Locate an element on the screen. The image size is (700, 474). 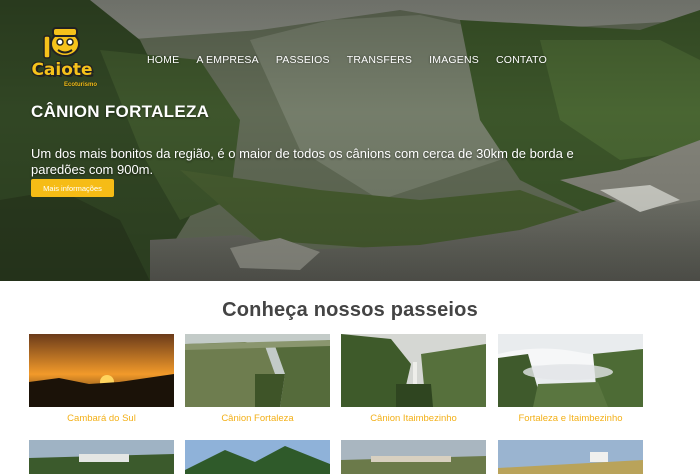
tour-image-cambara is located at coordinates (101, 370).